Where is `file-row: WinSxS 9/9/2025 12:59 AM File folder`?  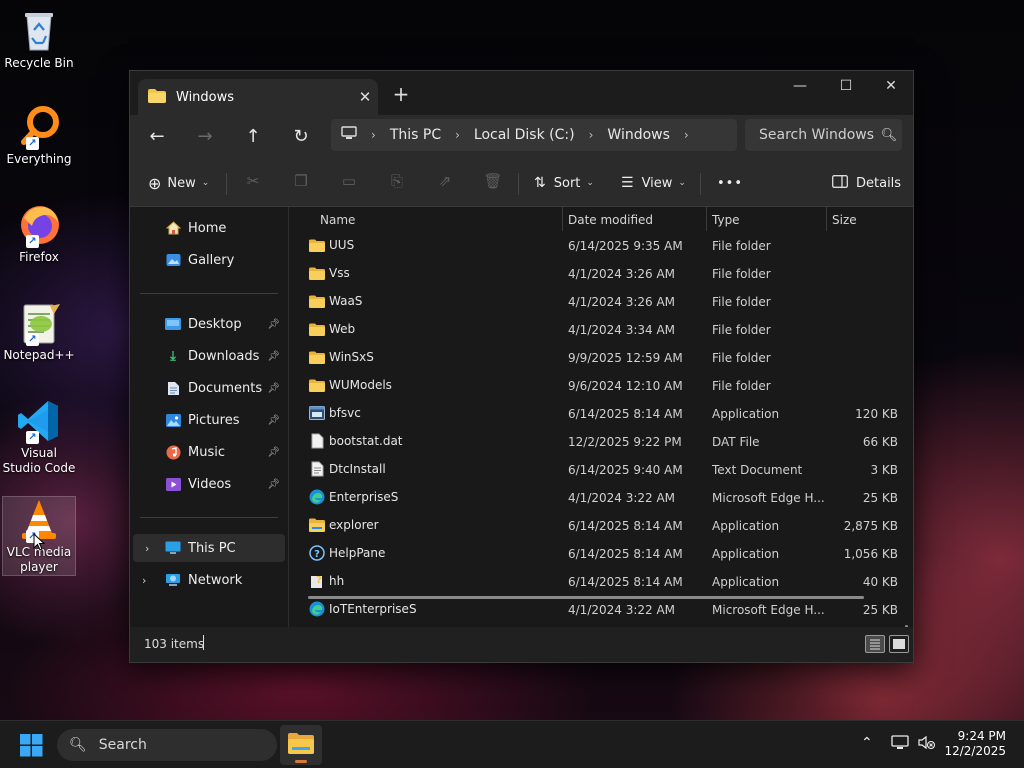 file-row: WinSxS 9/9/2025 12:59 AM File folder is located at coordinates (602, 358).